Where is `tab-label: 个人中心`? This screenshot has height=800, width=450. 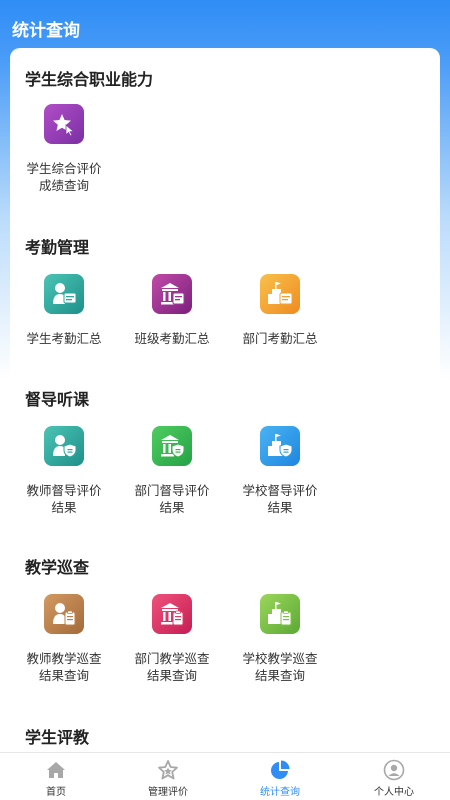 tab-label: 个人中心 is located at coordinates (394, 792).